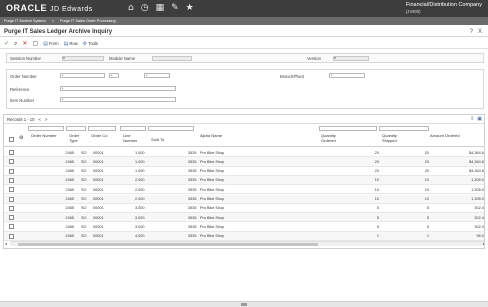 This screenshot has height=307, width=488. What do you see at coordinates (66, 43) in the screenshot?
I see `row-menu-icon: ▤` at bounding box center [66, 43].